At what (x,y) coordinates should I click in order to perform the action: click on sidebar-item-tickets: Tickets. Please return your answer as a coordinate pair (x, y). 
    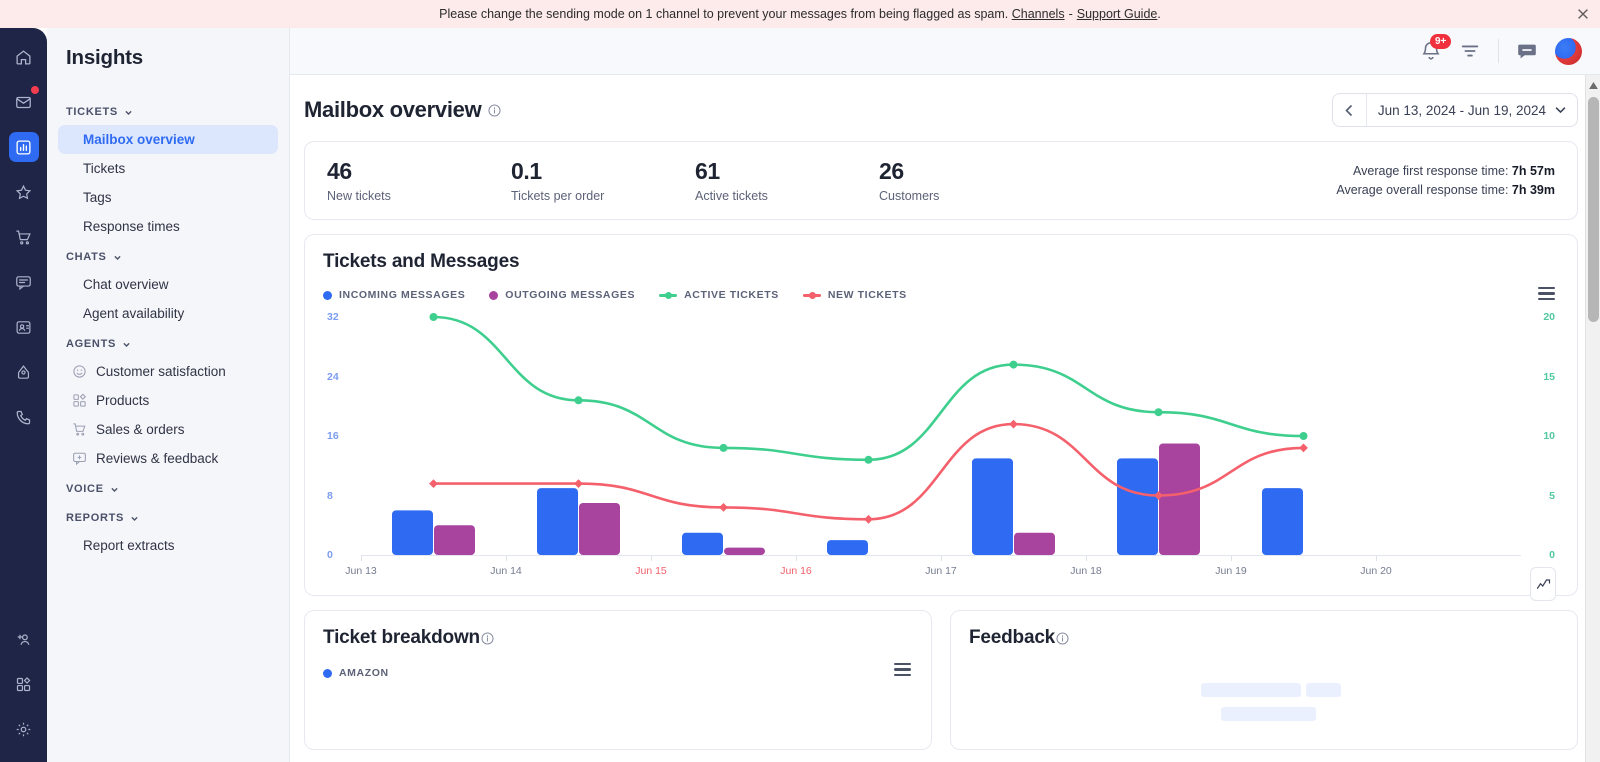
    Looking at the image, I should click on (168, 168).